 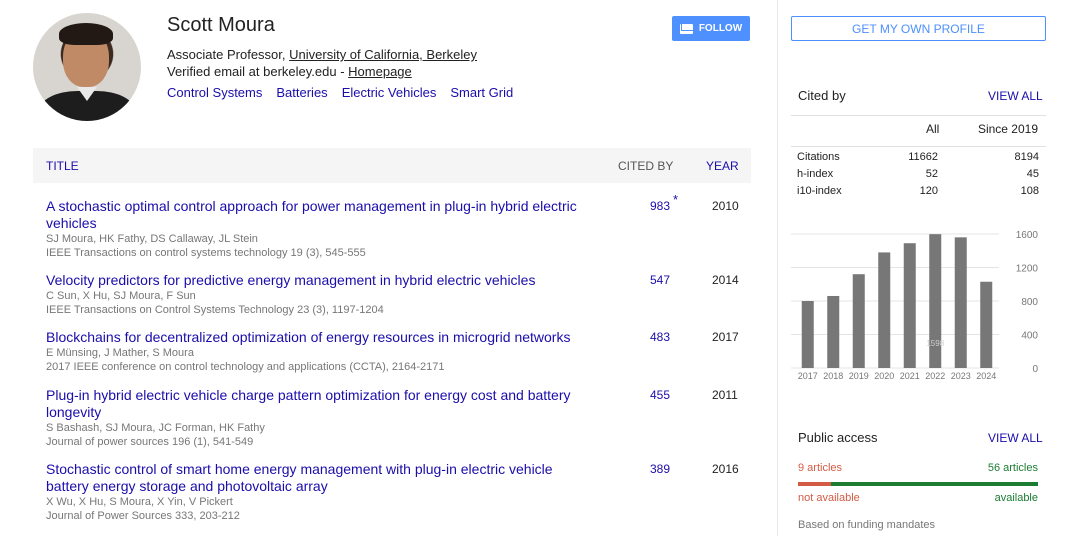 I want to click on verified-email-text: Verified email at berkeley.edu -, so click(x=256, y=71).